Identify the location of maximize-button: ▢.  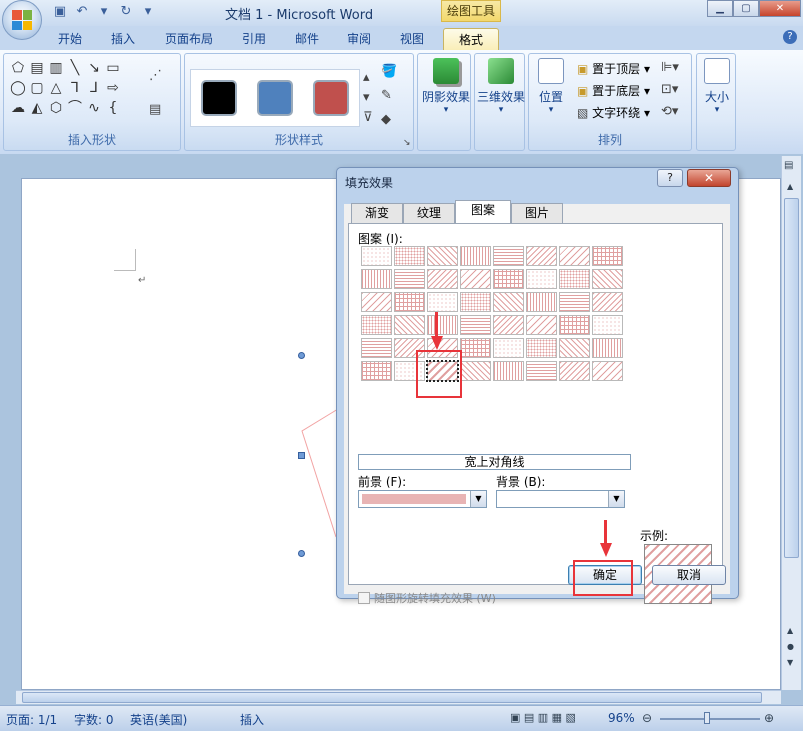
(746, 8).